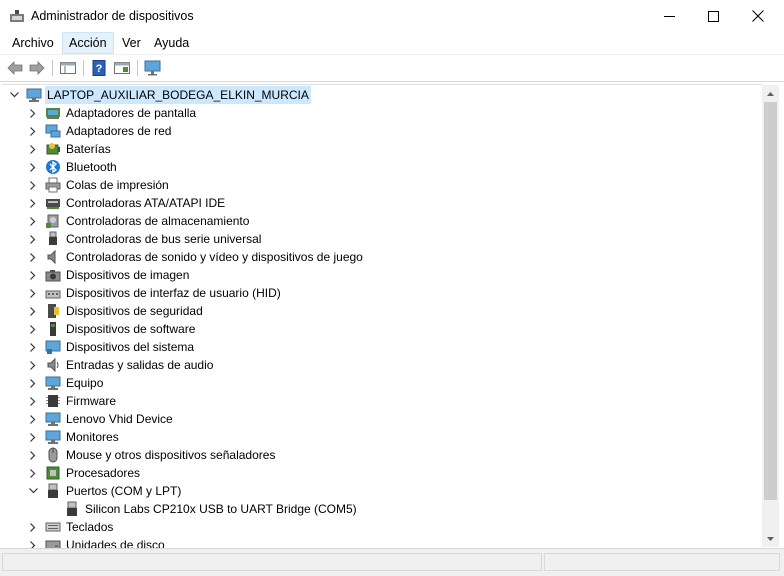 This screenshot has width=784, height=576. What do you see at coordinates (140, 365) in the screenshot?
I see `tree-category-label: Entradas y salidas de audio` at bounding box center [140, 365].